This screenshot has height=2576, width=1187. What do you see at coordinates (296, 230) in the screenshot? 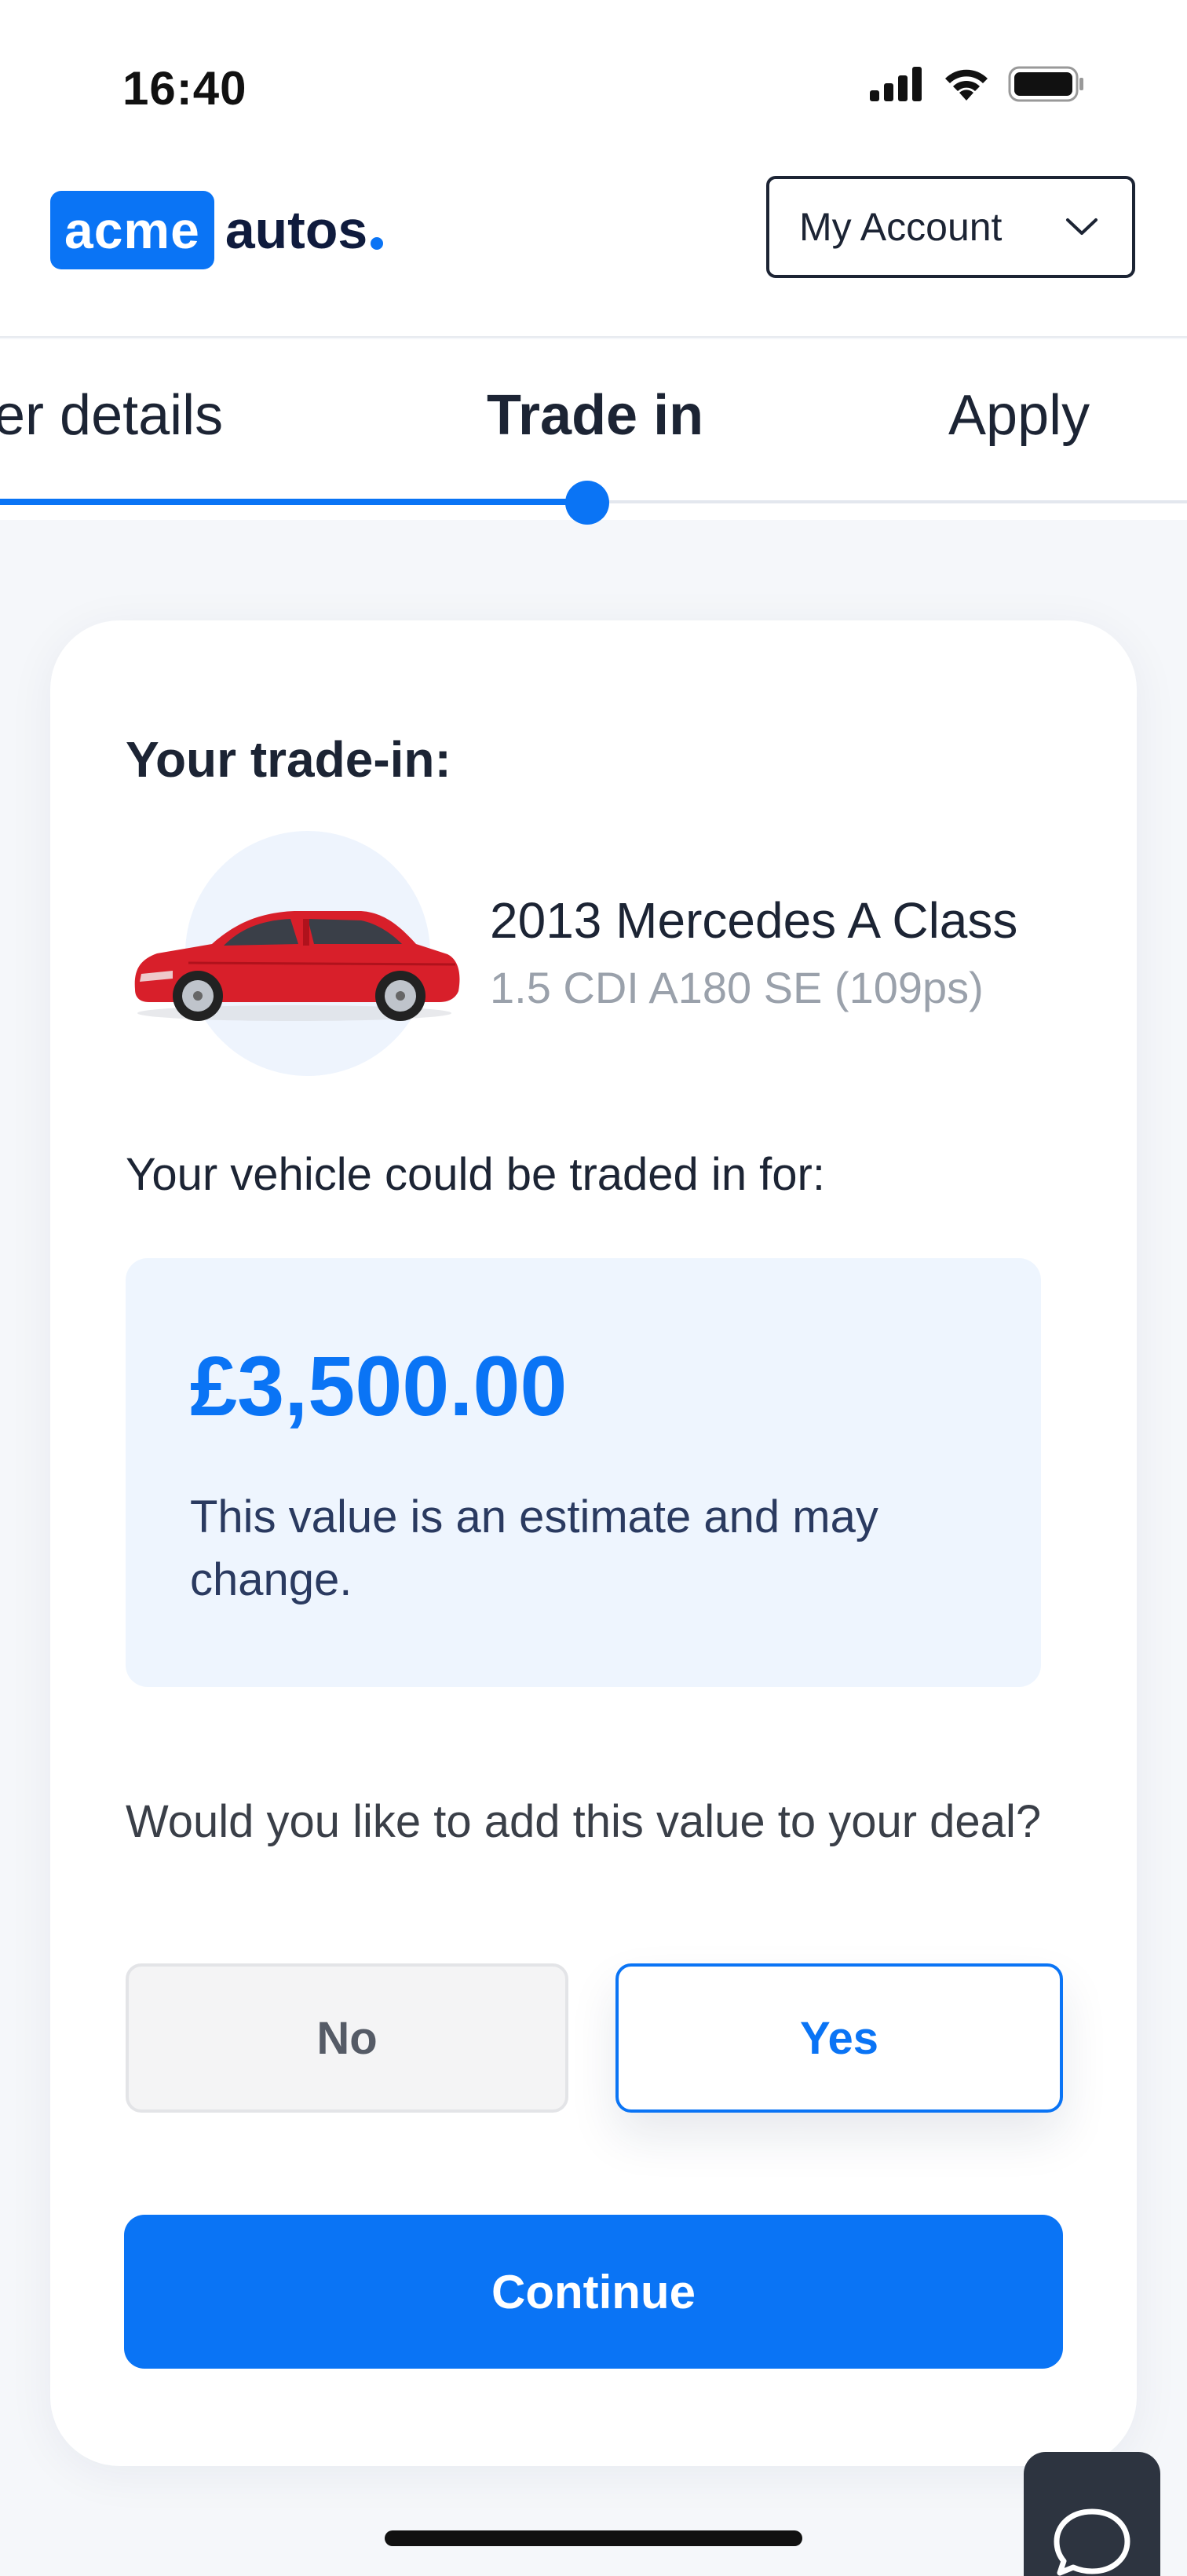
I see `logo-word: autos` at bounding box center [296, 230].